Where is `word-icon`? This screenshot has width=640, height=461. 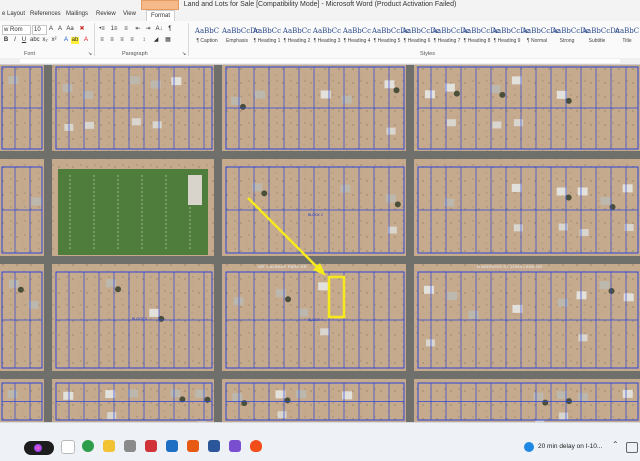 word-icon is located at coordinates (214, 446).